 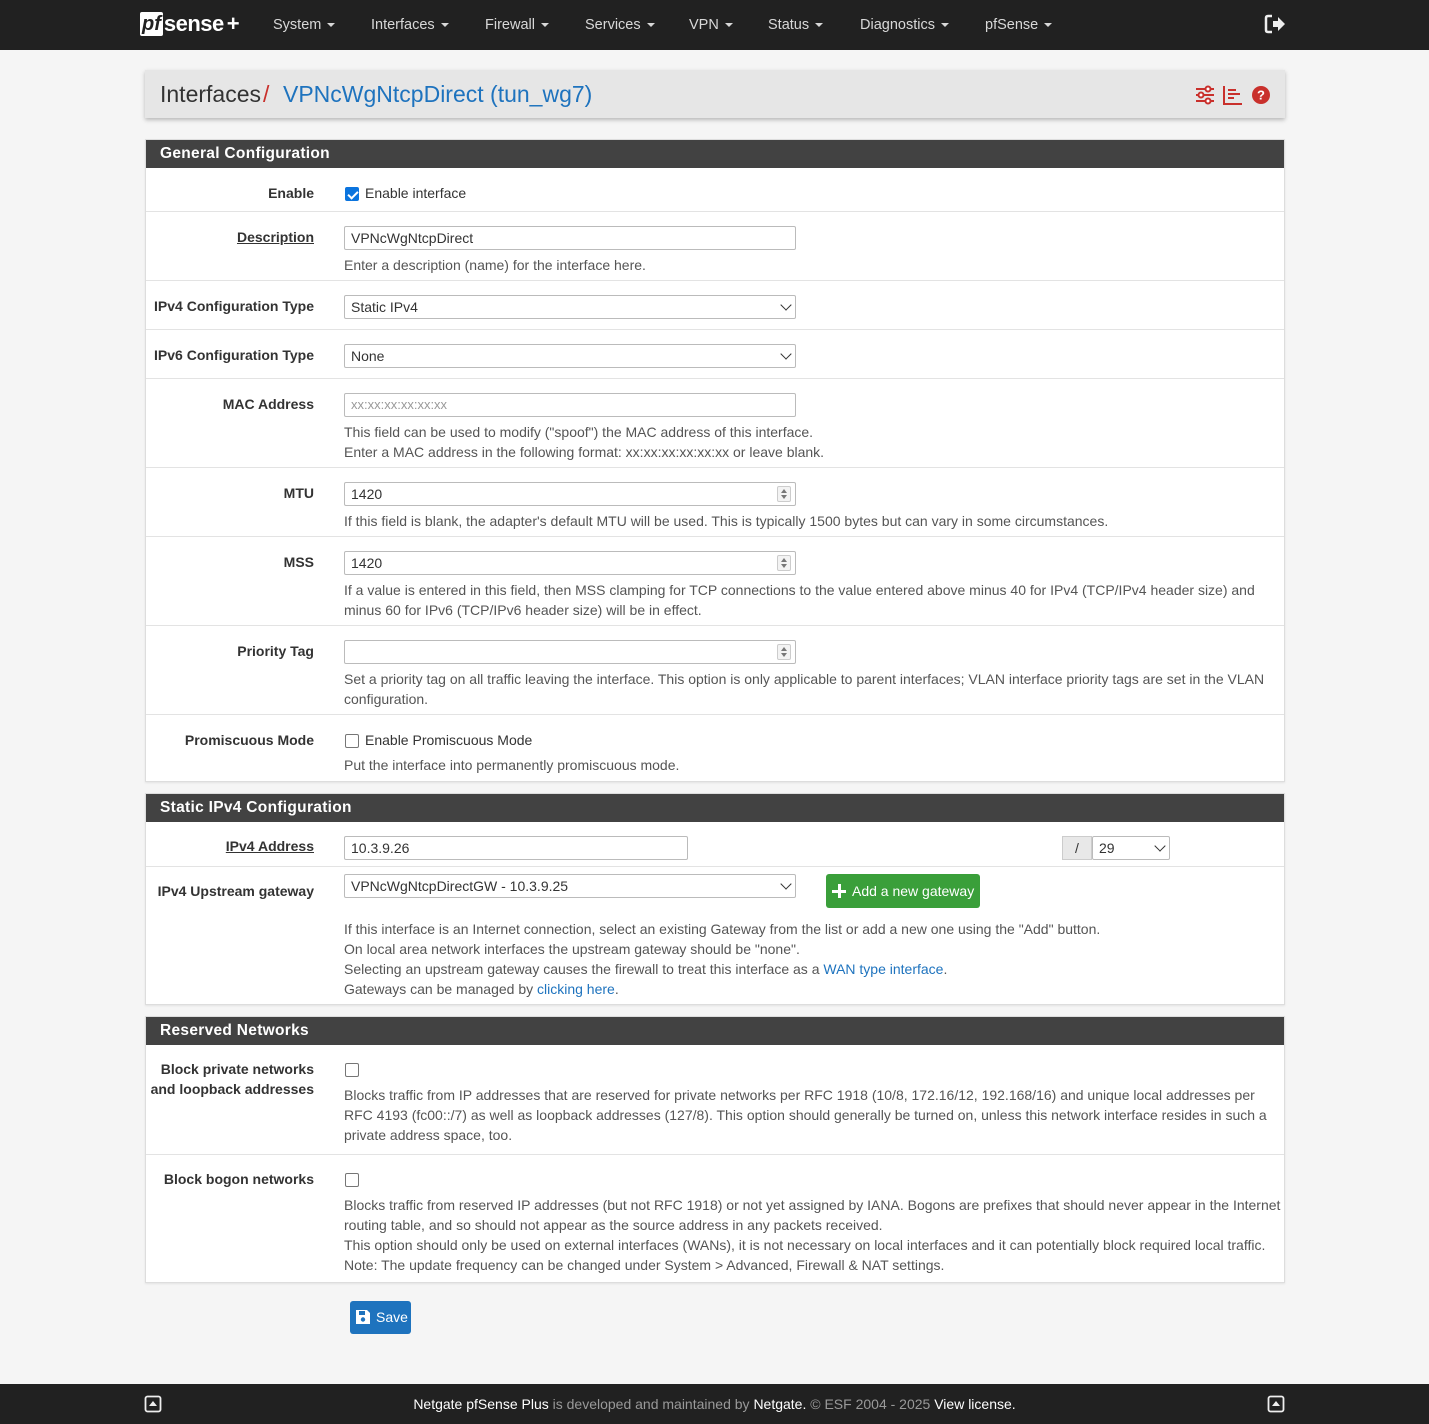 I want to click on nav-firewall: Firewall, so click(x=517, y=25).